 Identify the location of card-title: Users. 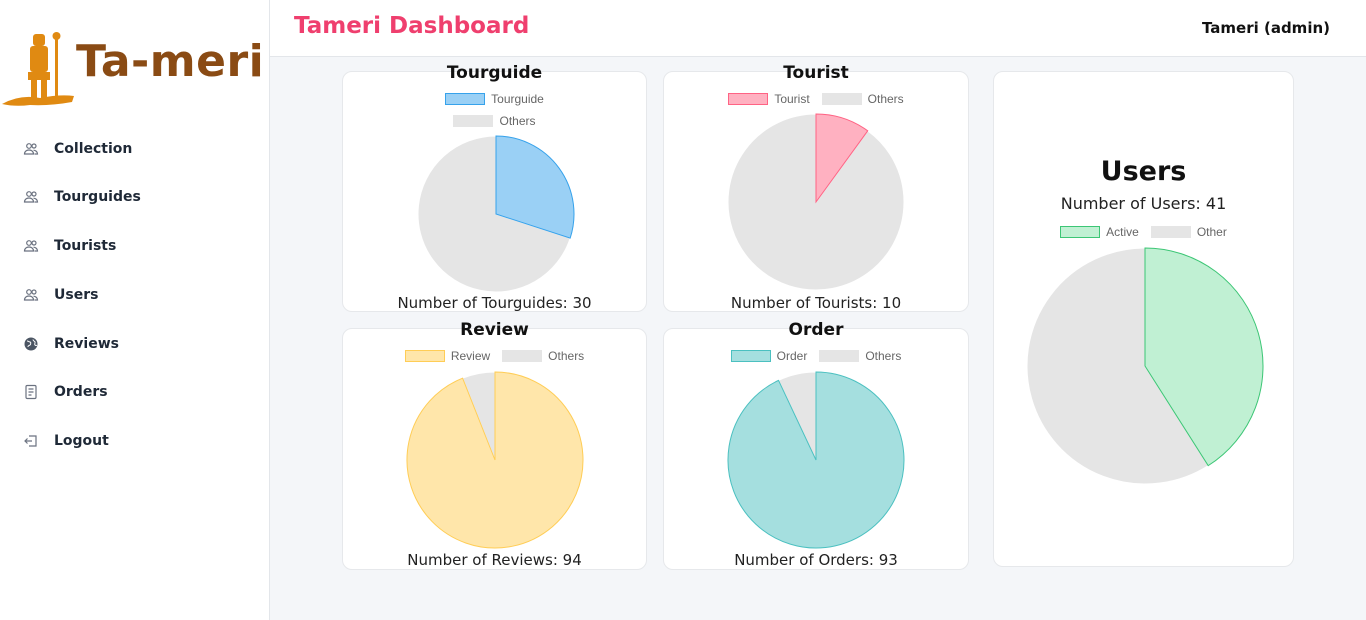
(1143, 171).